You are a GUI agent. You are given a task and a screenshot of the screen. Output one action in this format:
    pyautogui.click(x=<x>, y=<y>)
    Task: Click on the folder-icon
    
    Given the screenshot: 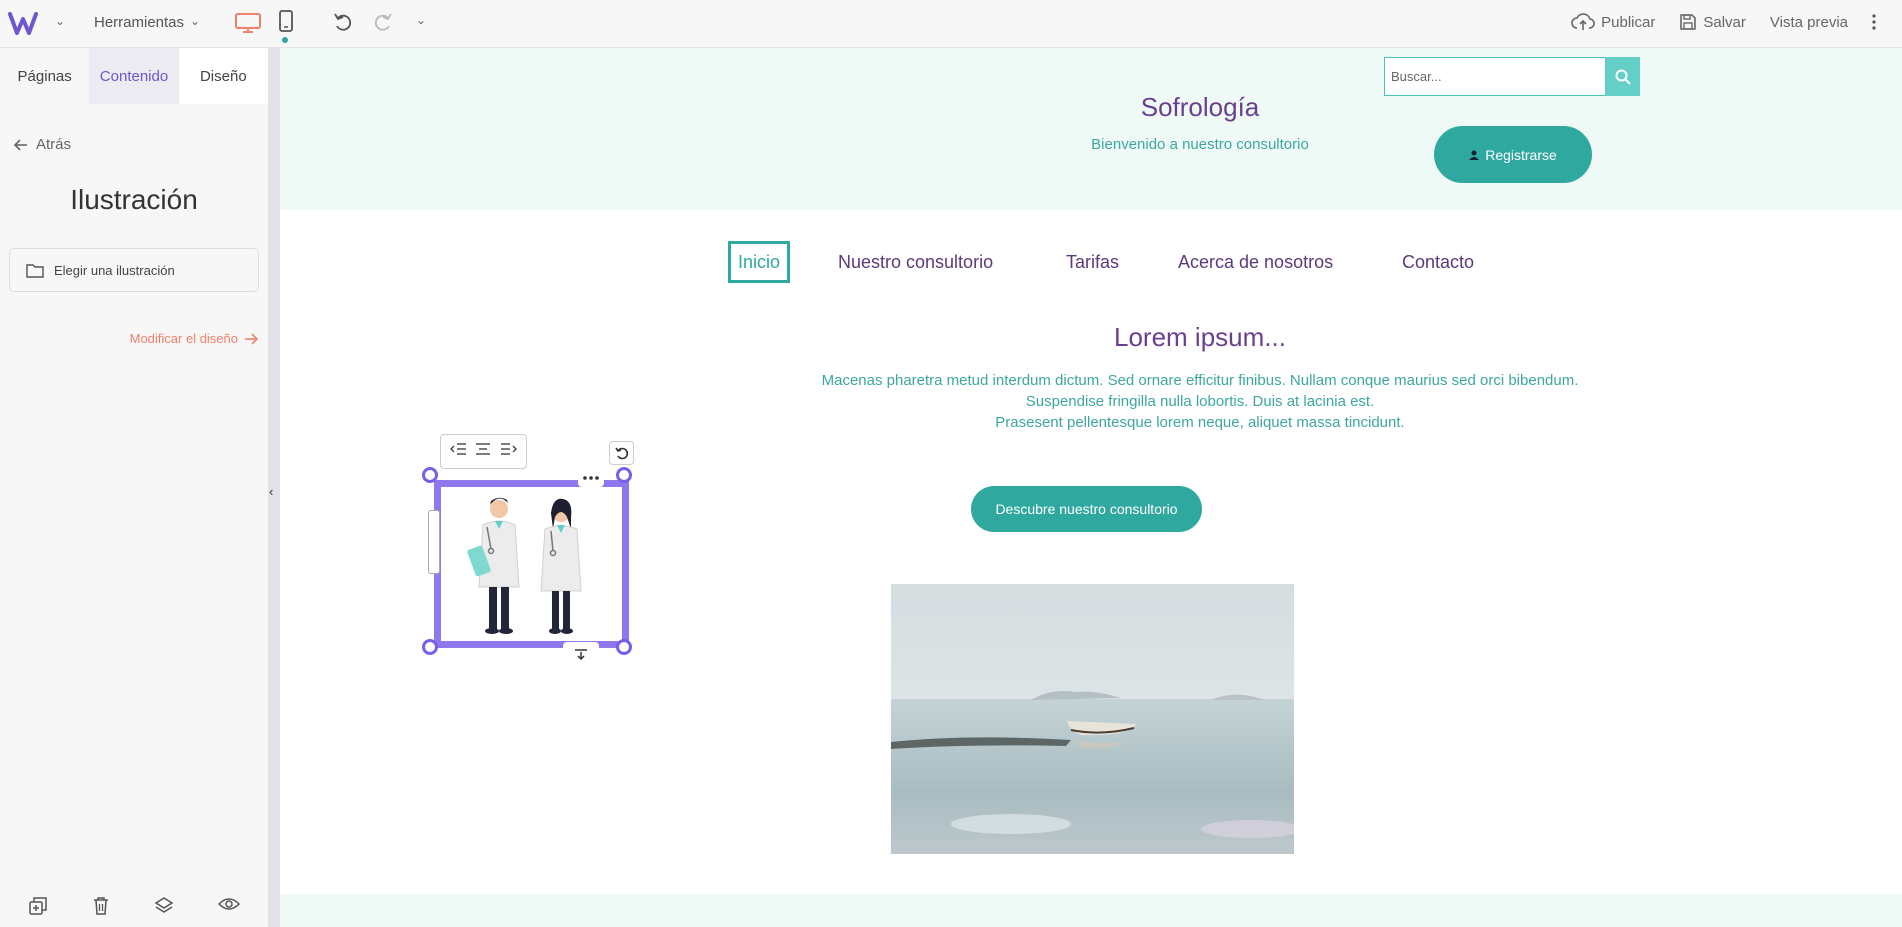 What is the action you would take?
    pyautogui.click(x=35, y=270)
    